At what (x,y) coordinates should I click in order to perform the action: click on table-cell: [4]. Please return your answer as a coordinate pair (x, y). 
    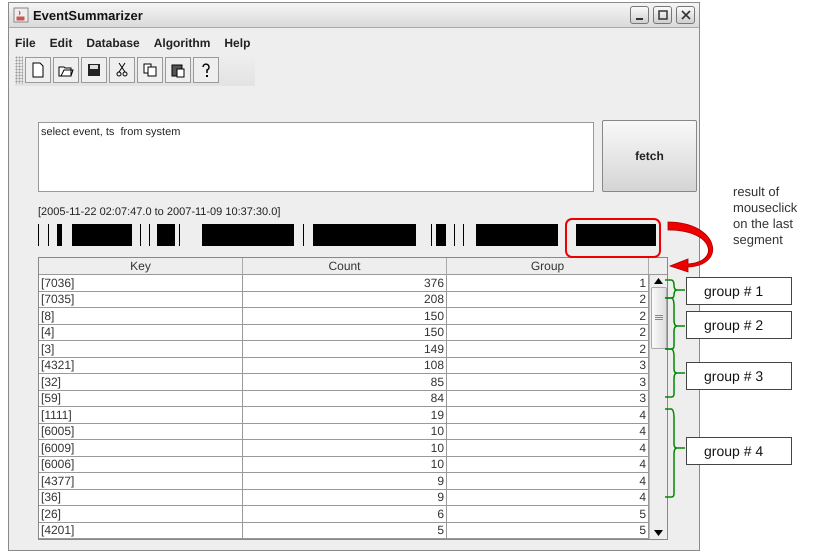
    Looking at the image, I should click on (141, 332).